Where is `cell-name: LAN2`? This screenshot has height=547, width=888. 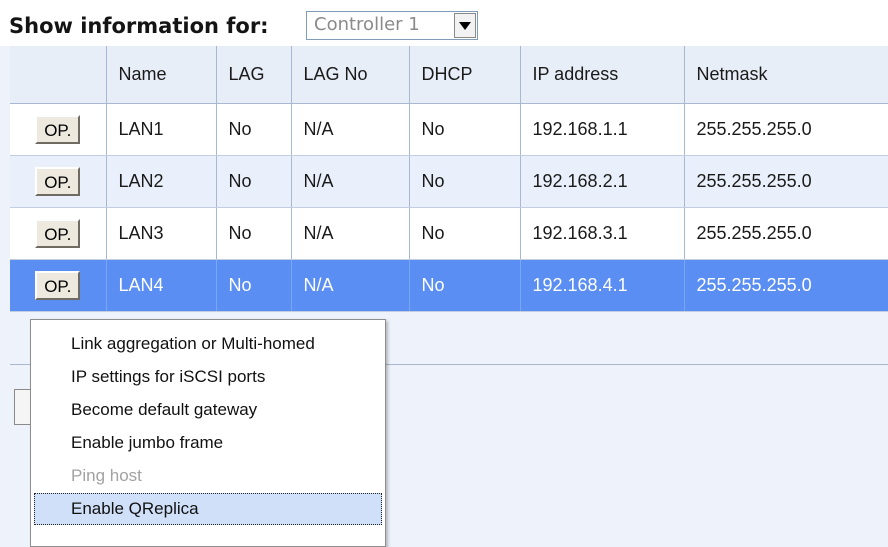
cell-name: LAN2 is located at coordinates (161, 181).